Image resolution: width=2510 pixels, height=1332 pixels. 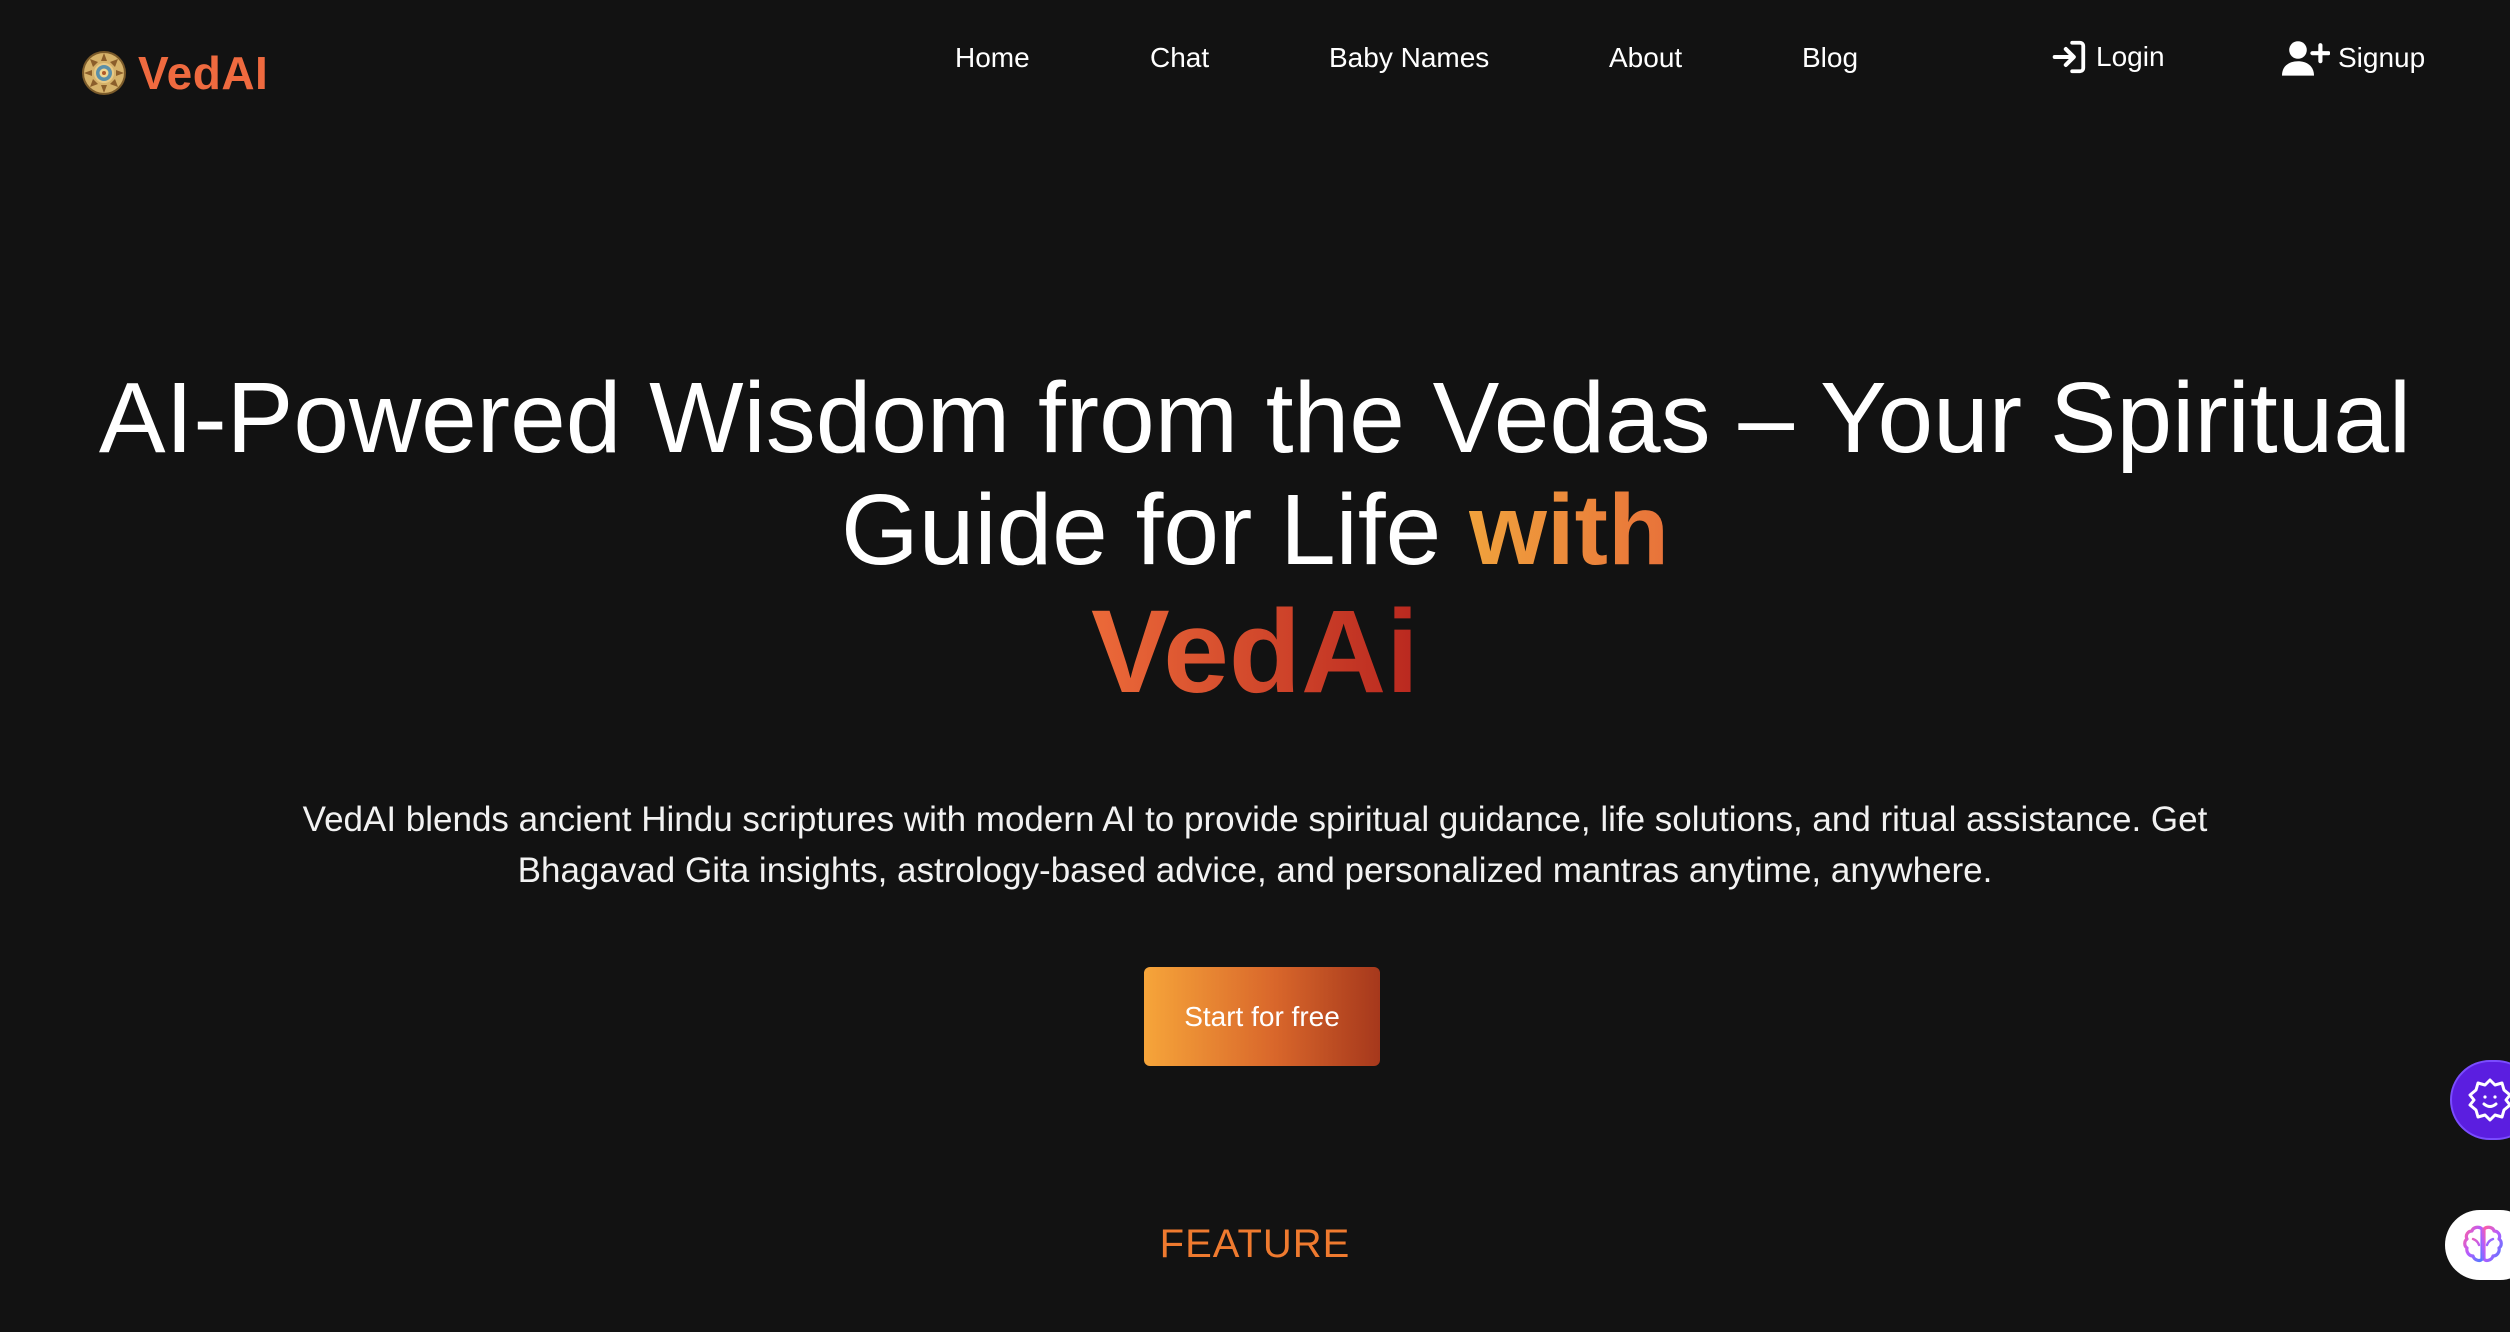 I want to click on hero-title-accent: with, so click(x=1569, y=530).